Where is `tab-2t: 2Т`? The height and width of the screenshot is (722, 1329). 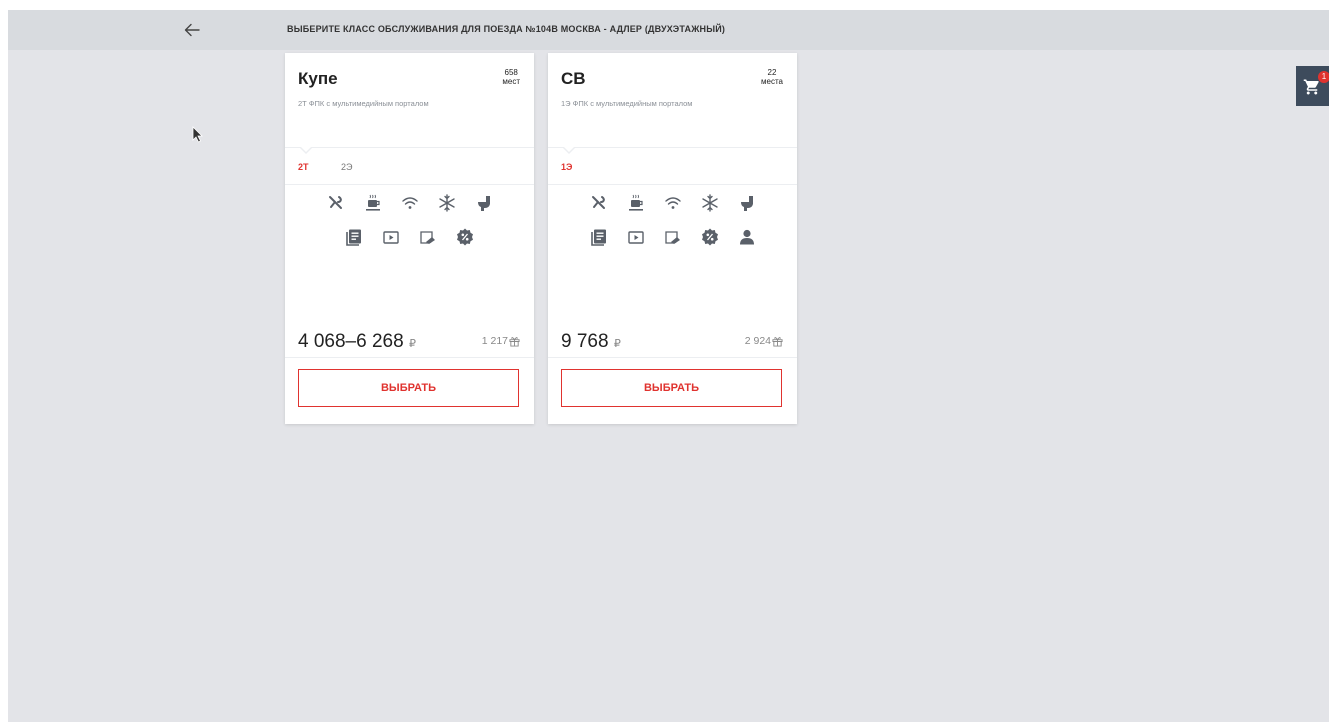
tab-2t: 2Т is located at coordinates (303, 167).